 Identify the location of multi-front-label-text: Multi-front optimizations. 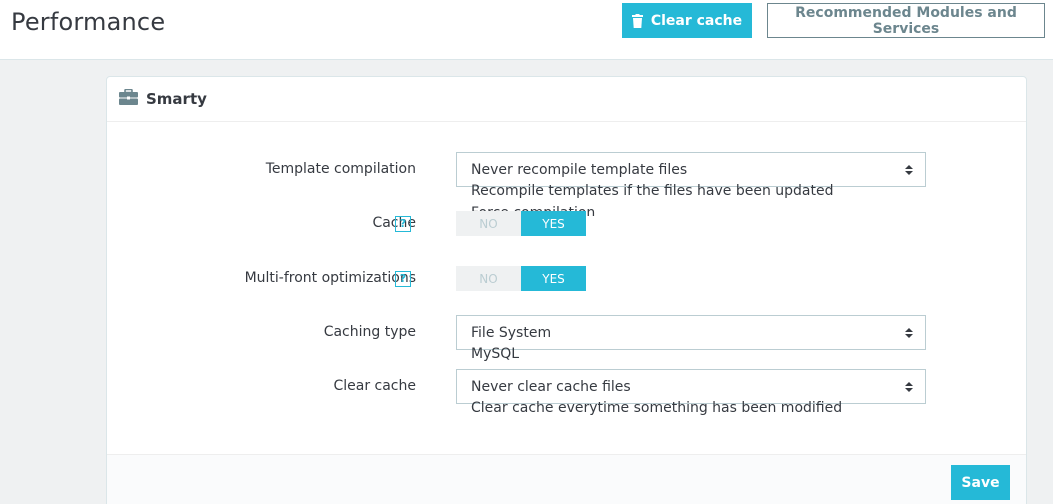
(330, 278).